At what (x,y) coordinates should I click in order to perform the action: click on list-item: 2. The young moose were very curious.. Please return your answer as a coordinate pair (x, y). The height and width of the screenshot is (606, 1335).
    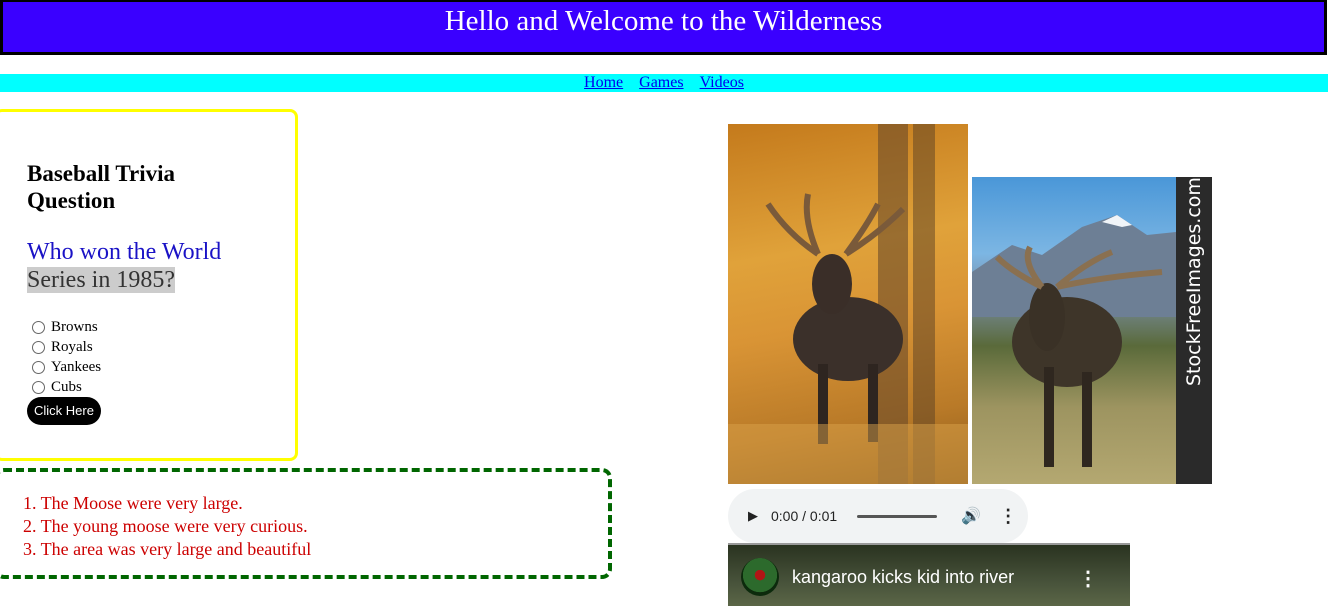
    Looking at the image, I should click on (165, 526).